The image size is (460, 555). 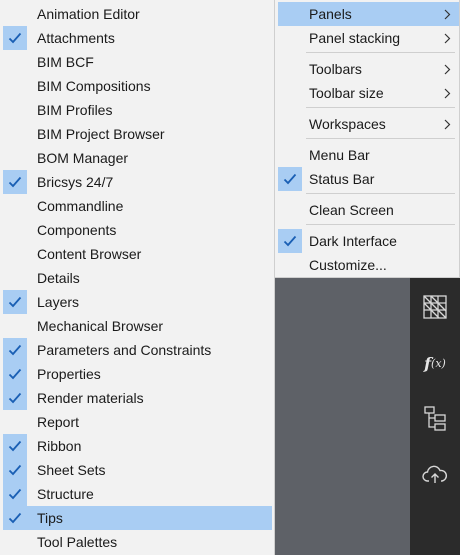 I want to click on menu-item-content-browser: Content Browser, so click(x=137, y=254).